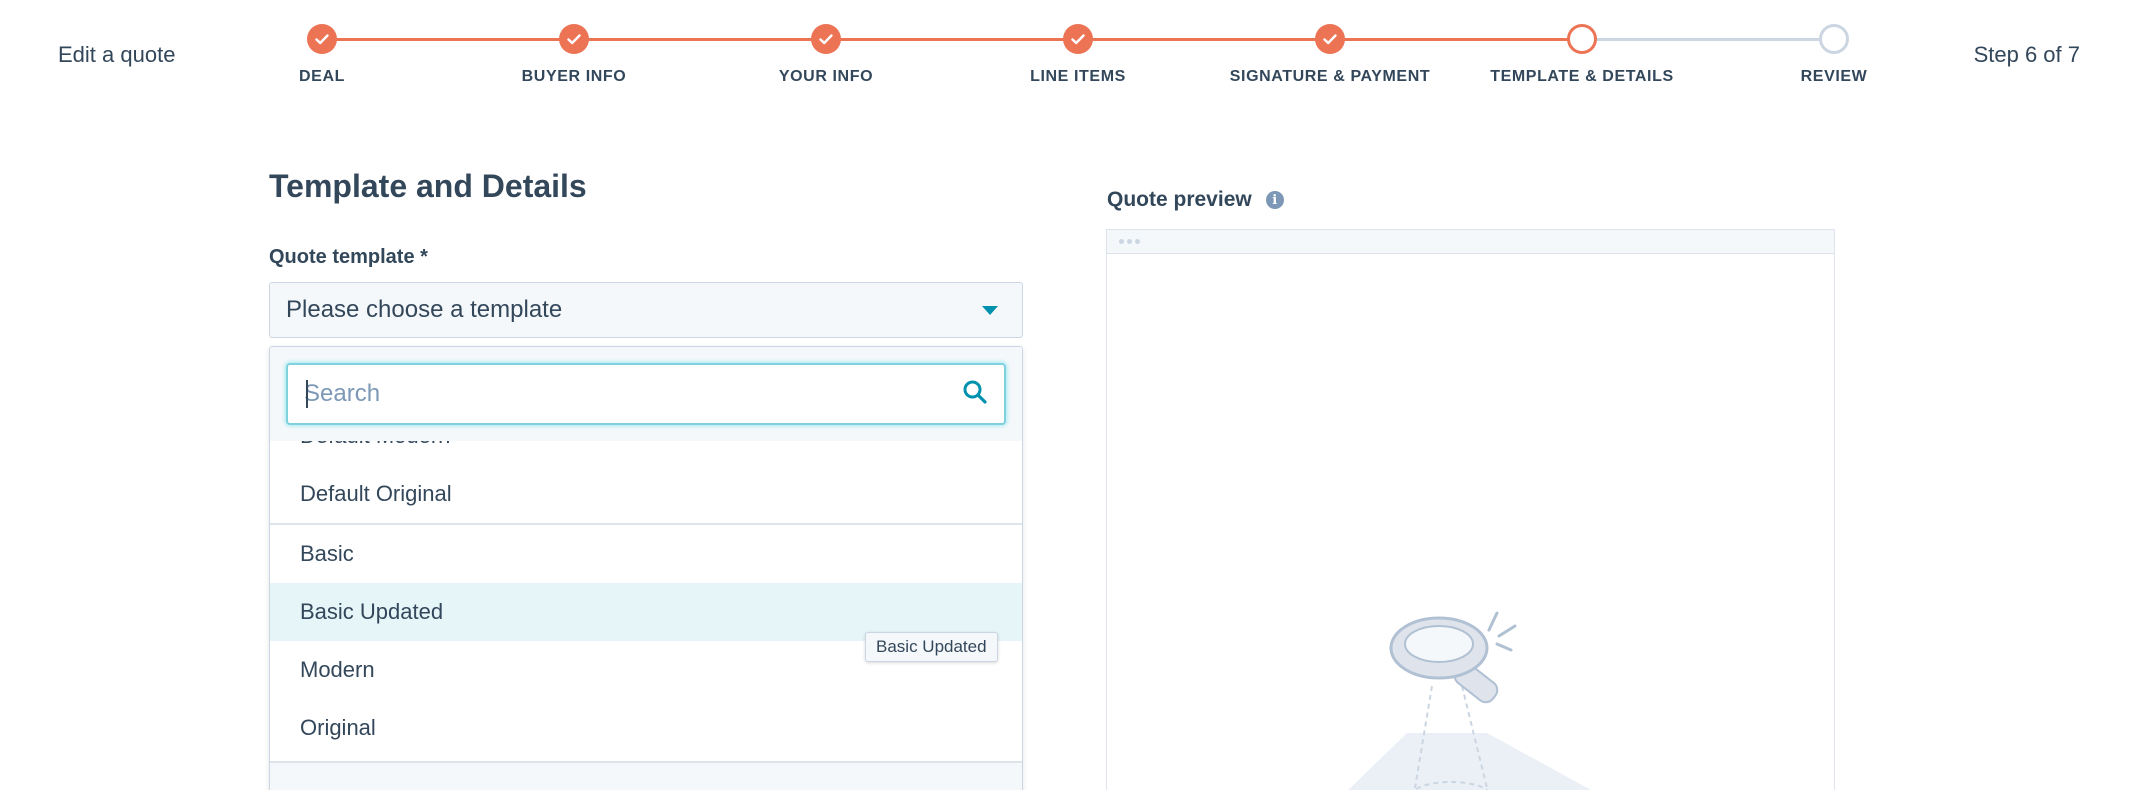 The width and height of the screenshot is (2136, 790). What do you see at coordinates (646, 310) in the screenshot?
I see `quote-template-select: Please choose a template` at bounding box center [646, 310].